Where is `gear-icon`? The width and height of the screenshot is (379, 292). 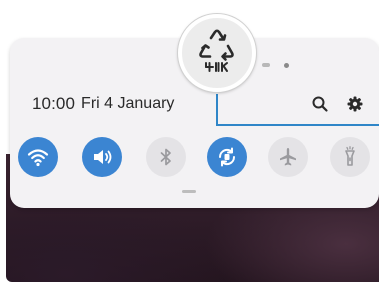 gear-icon is located at coordinates (355, 104).